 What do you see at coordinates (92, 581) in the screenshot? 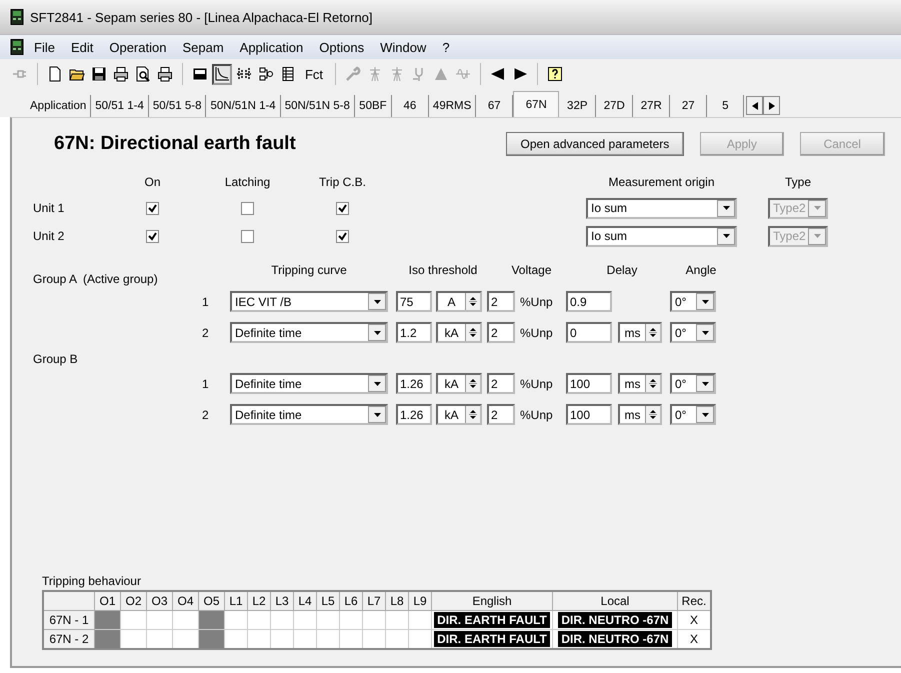
I see `section-label: Tripping behaviour` at bounding box center [92, 581].